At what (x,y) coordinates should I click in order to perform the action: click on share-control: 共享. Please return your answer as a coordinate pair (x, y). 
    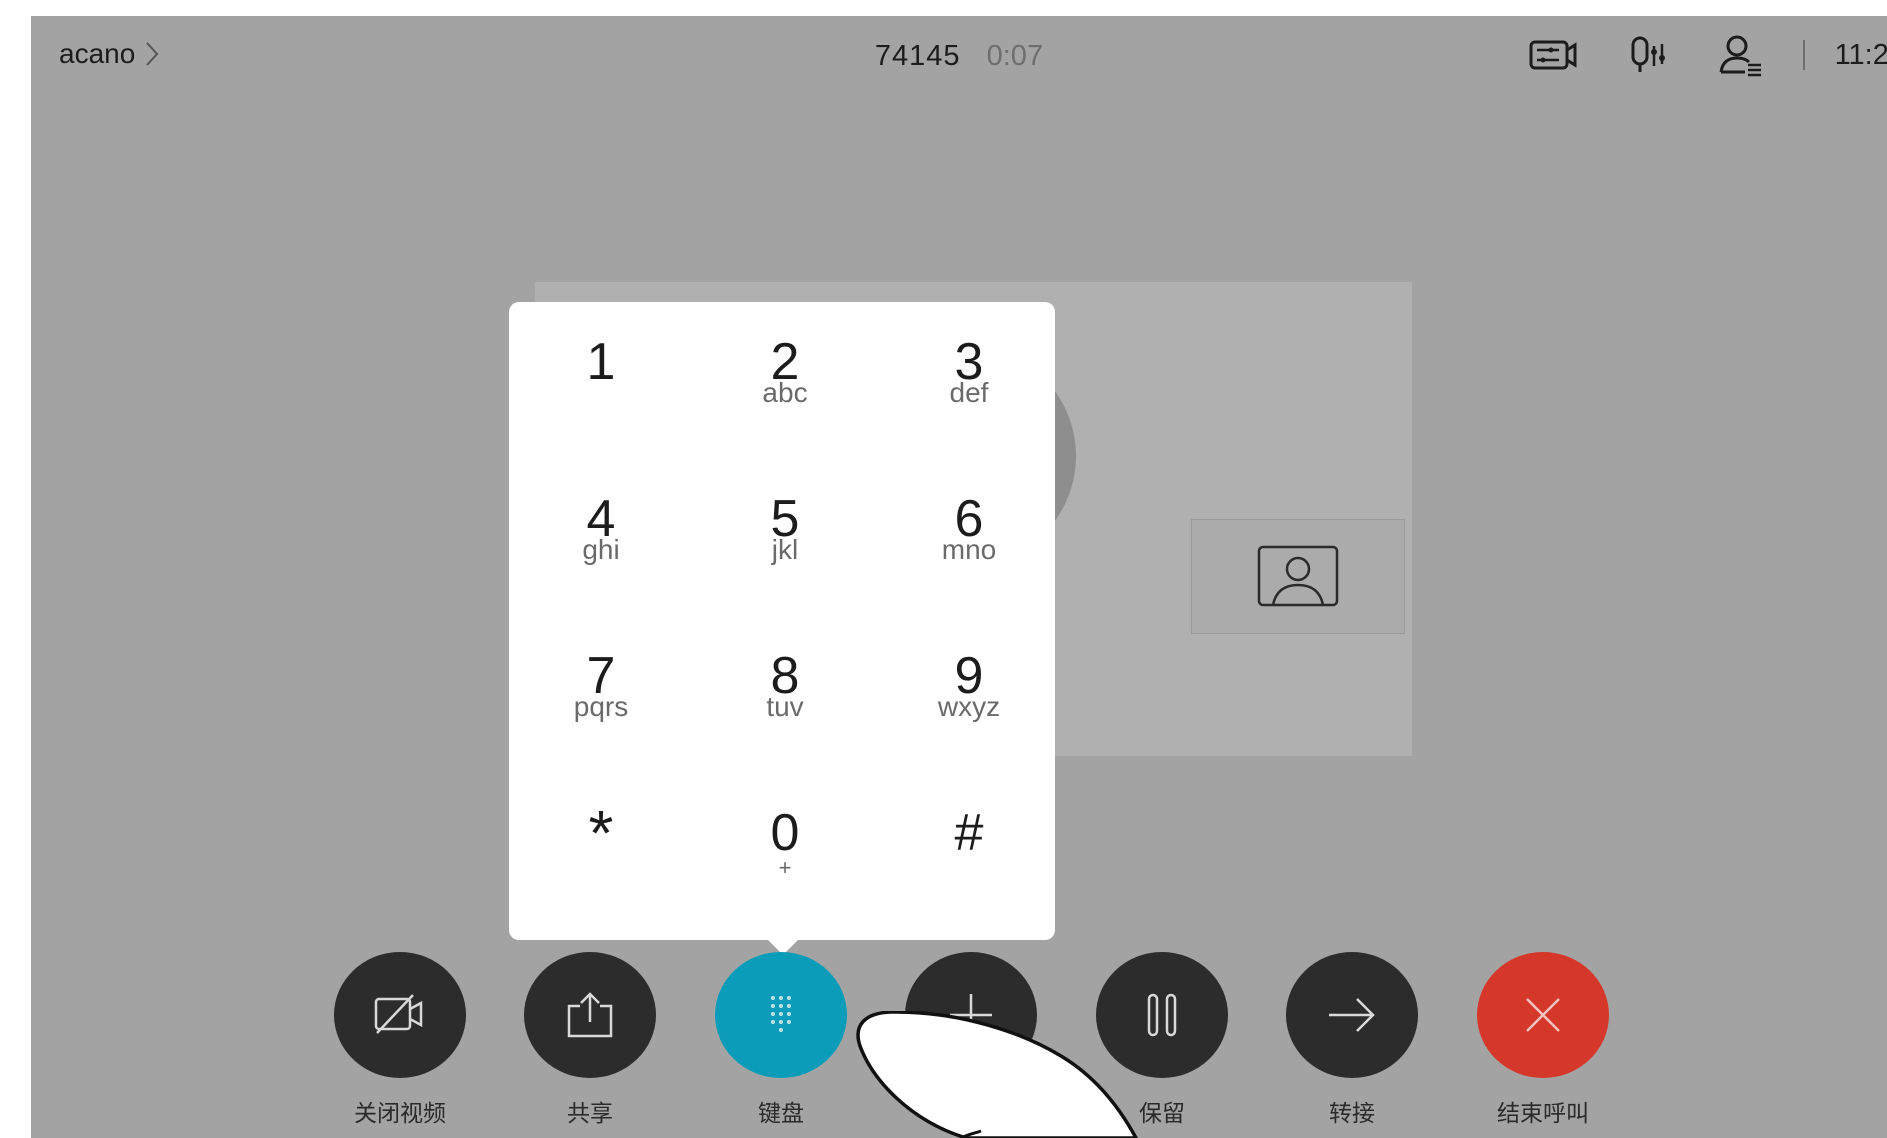
    Looking at the image, I should click on (590, 1040).